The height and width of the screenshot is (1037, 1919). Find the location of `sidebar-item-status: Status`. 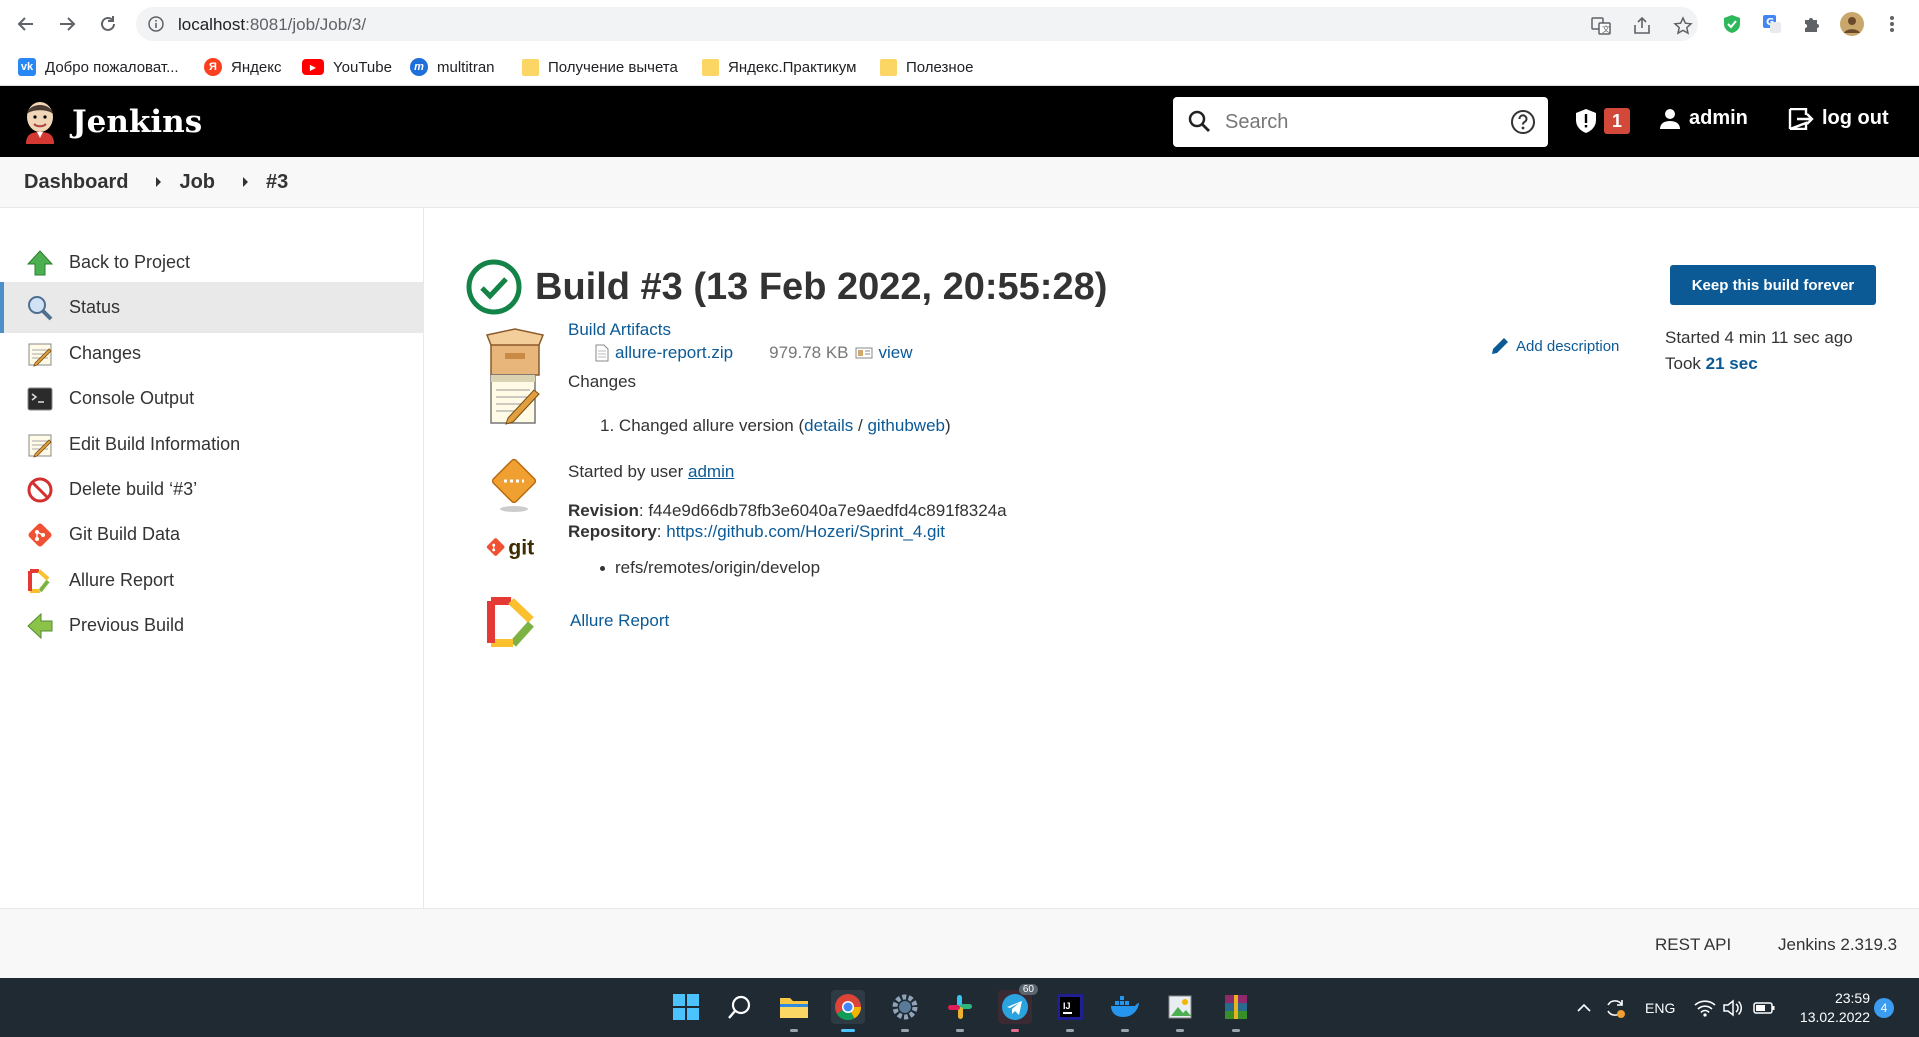

sidebar-item-status: Status is located at coordinates (212, 307).